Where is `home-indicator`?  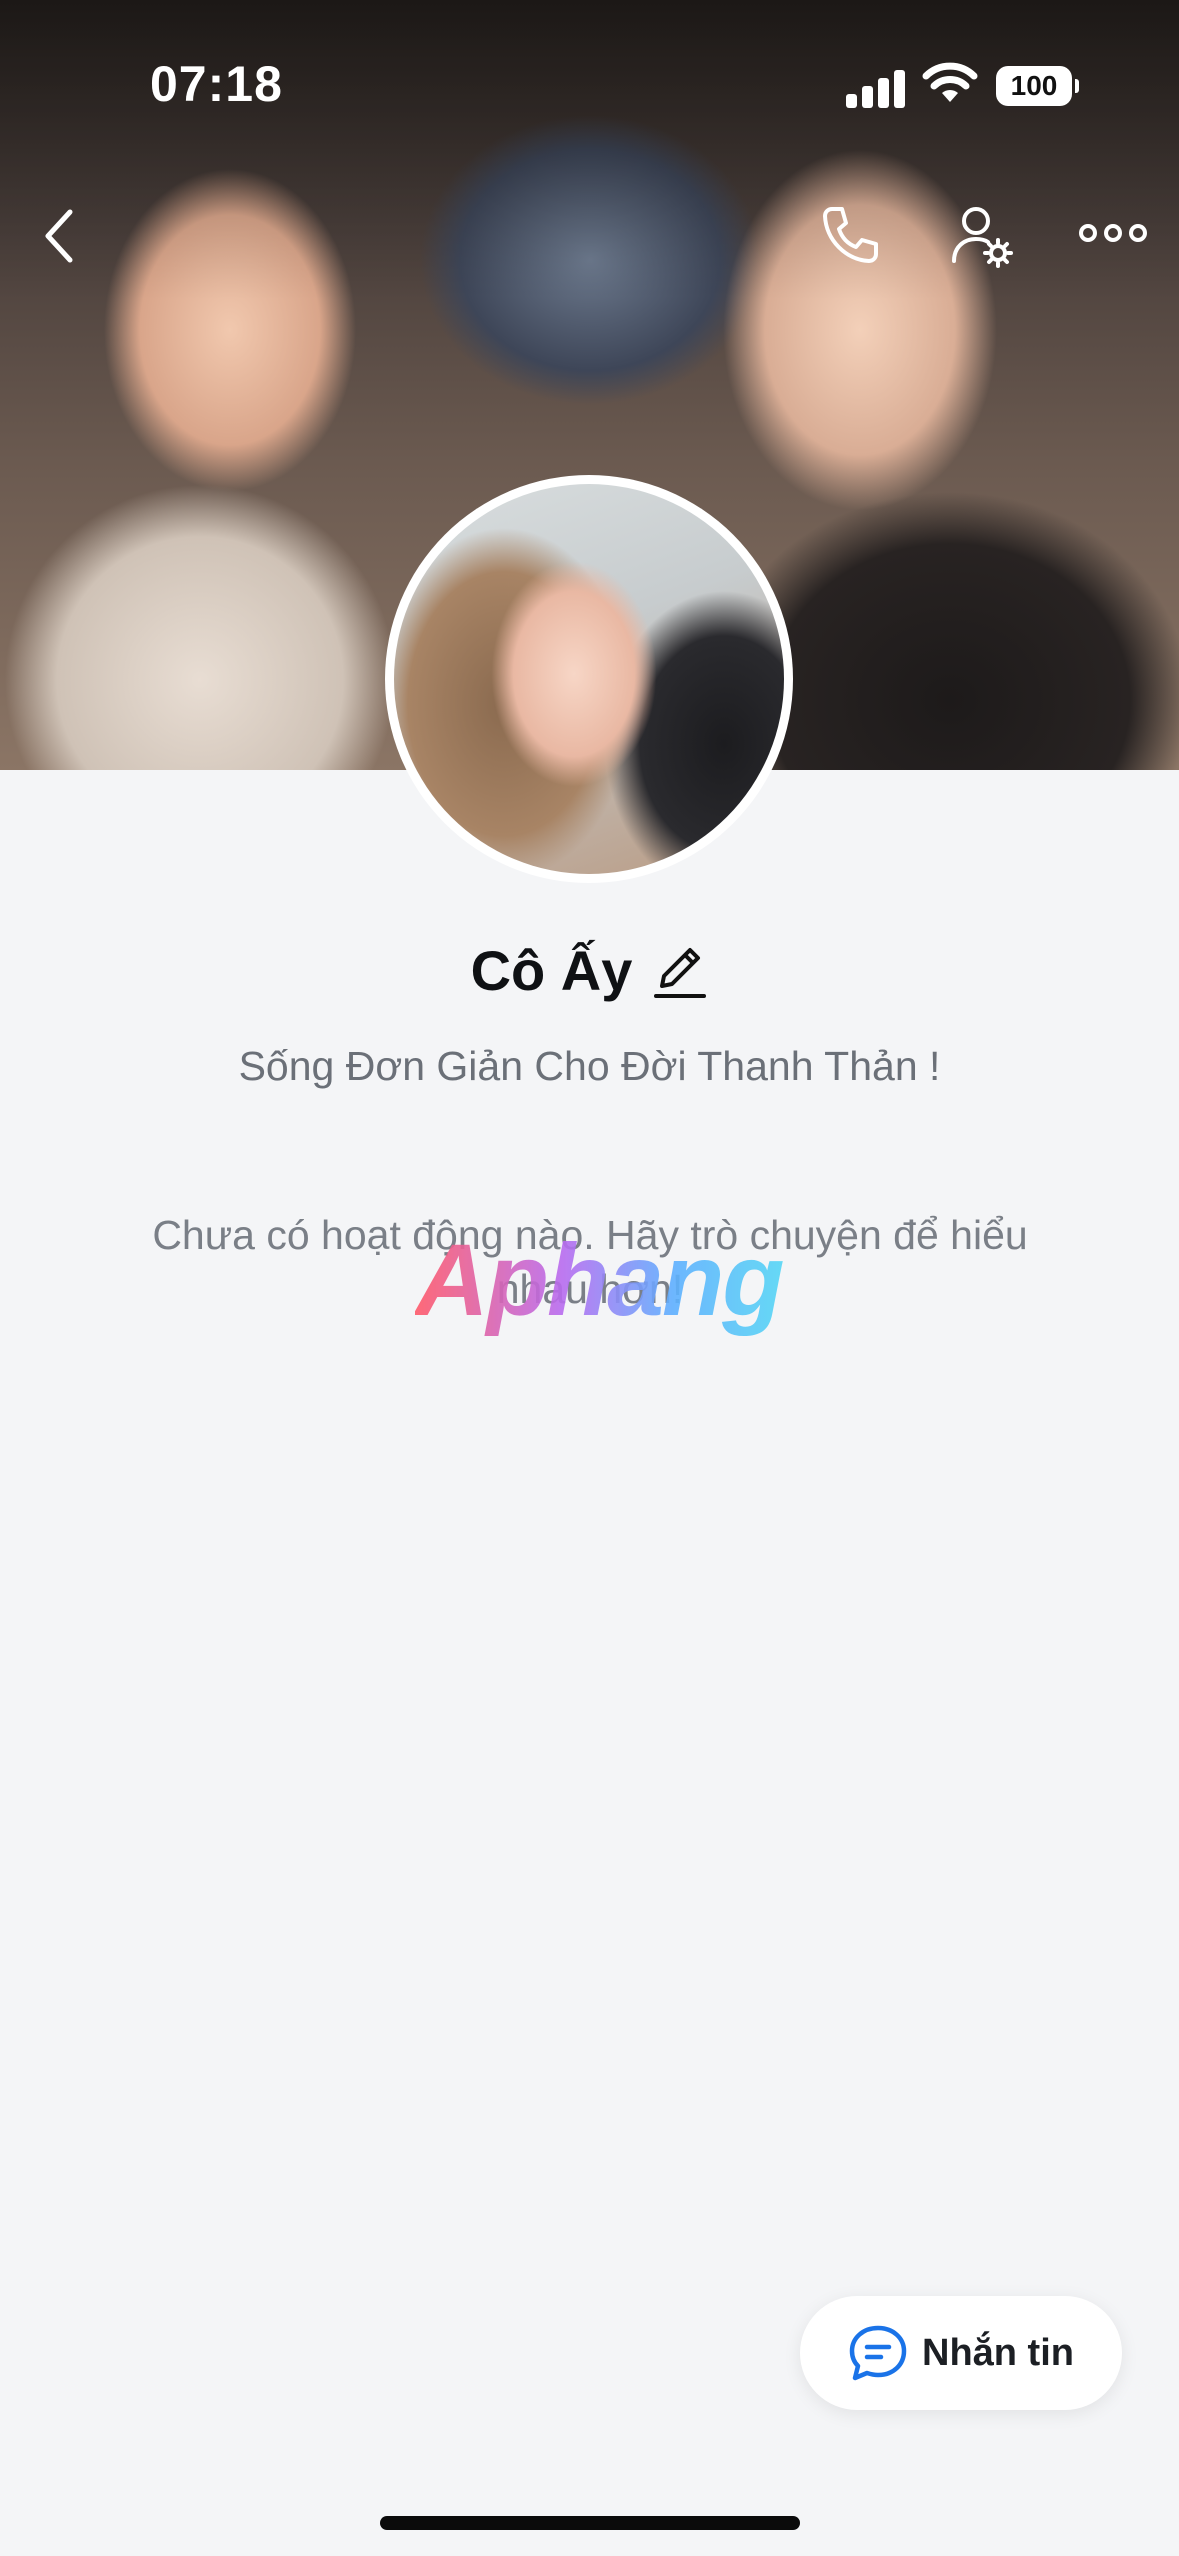 home-indicator is located at coordinates (590, 2523).